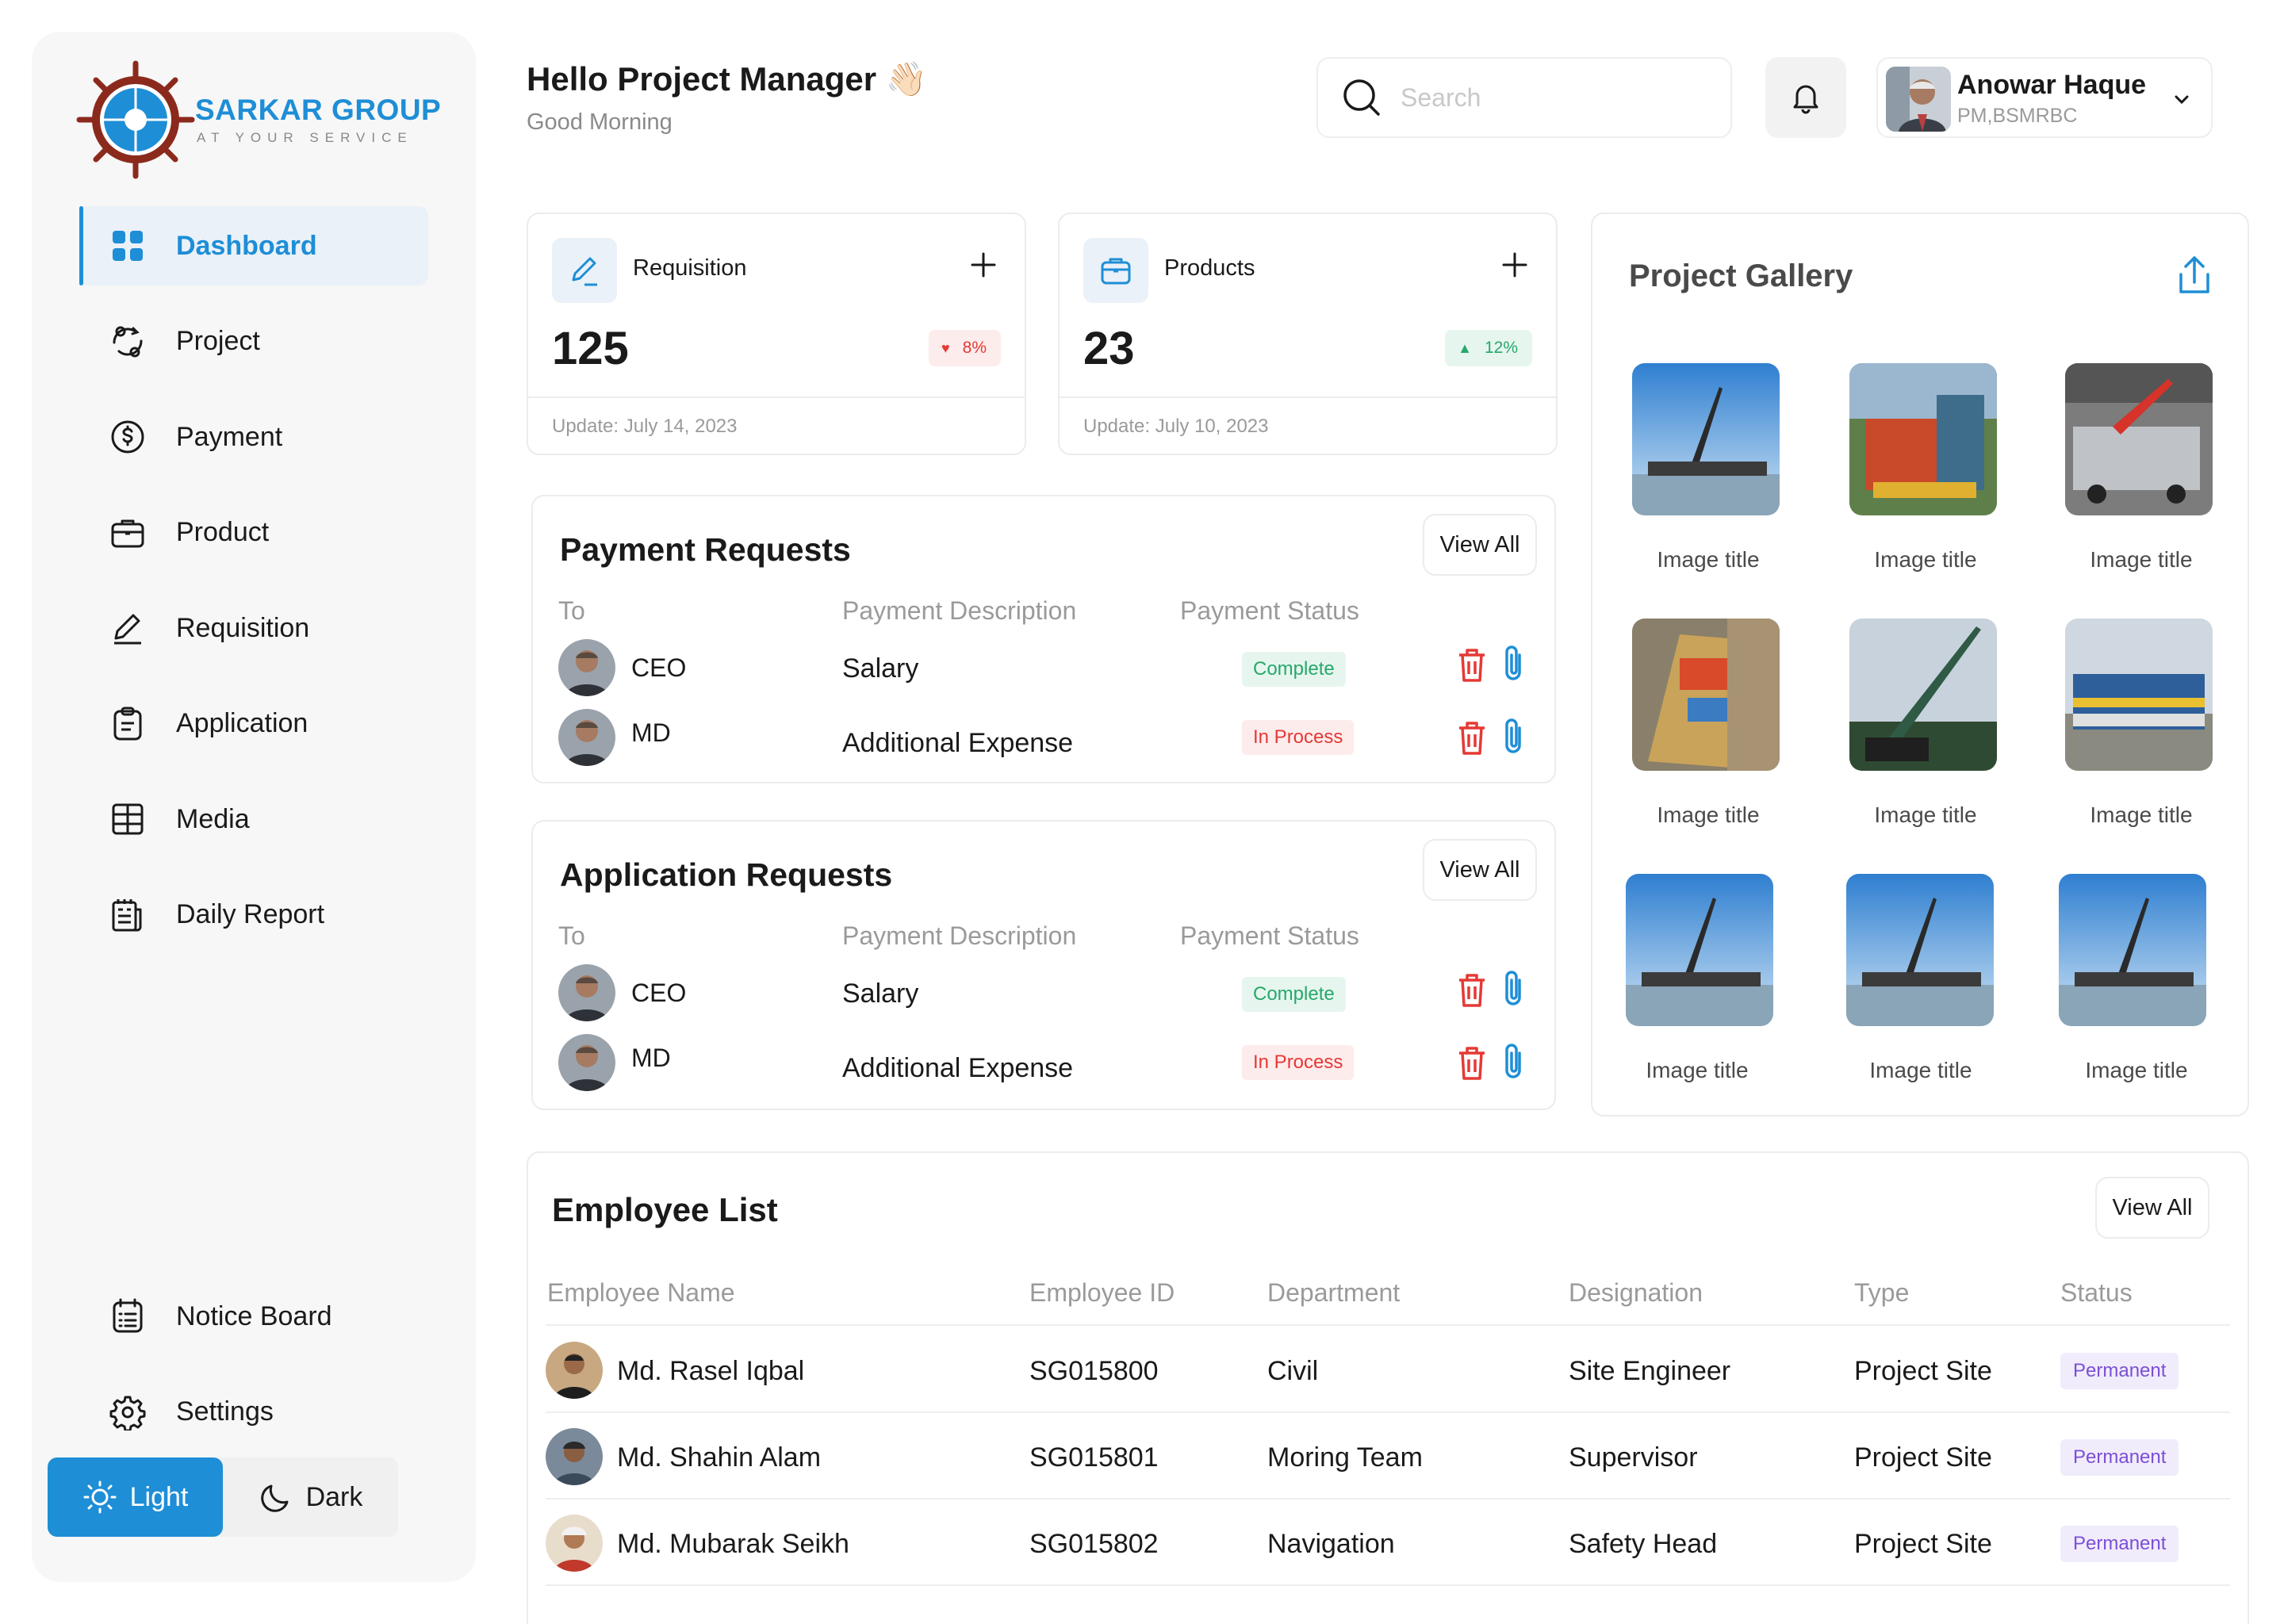  I want to click on column-header: To, so click(571, 935).